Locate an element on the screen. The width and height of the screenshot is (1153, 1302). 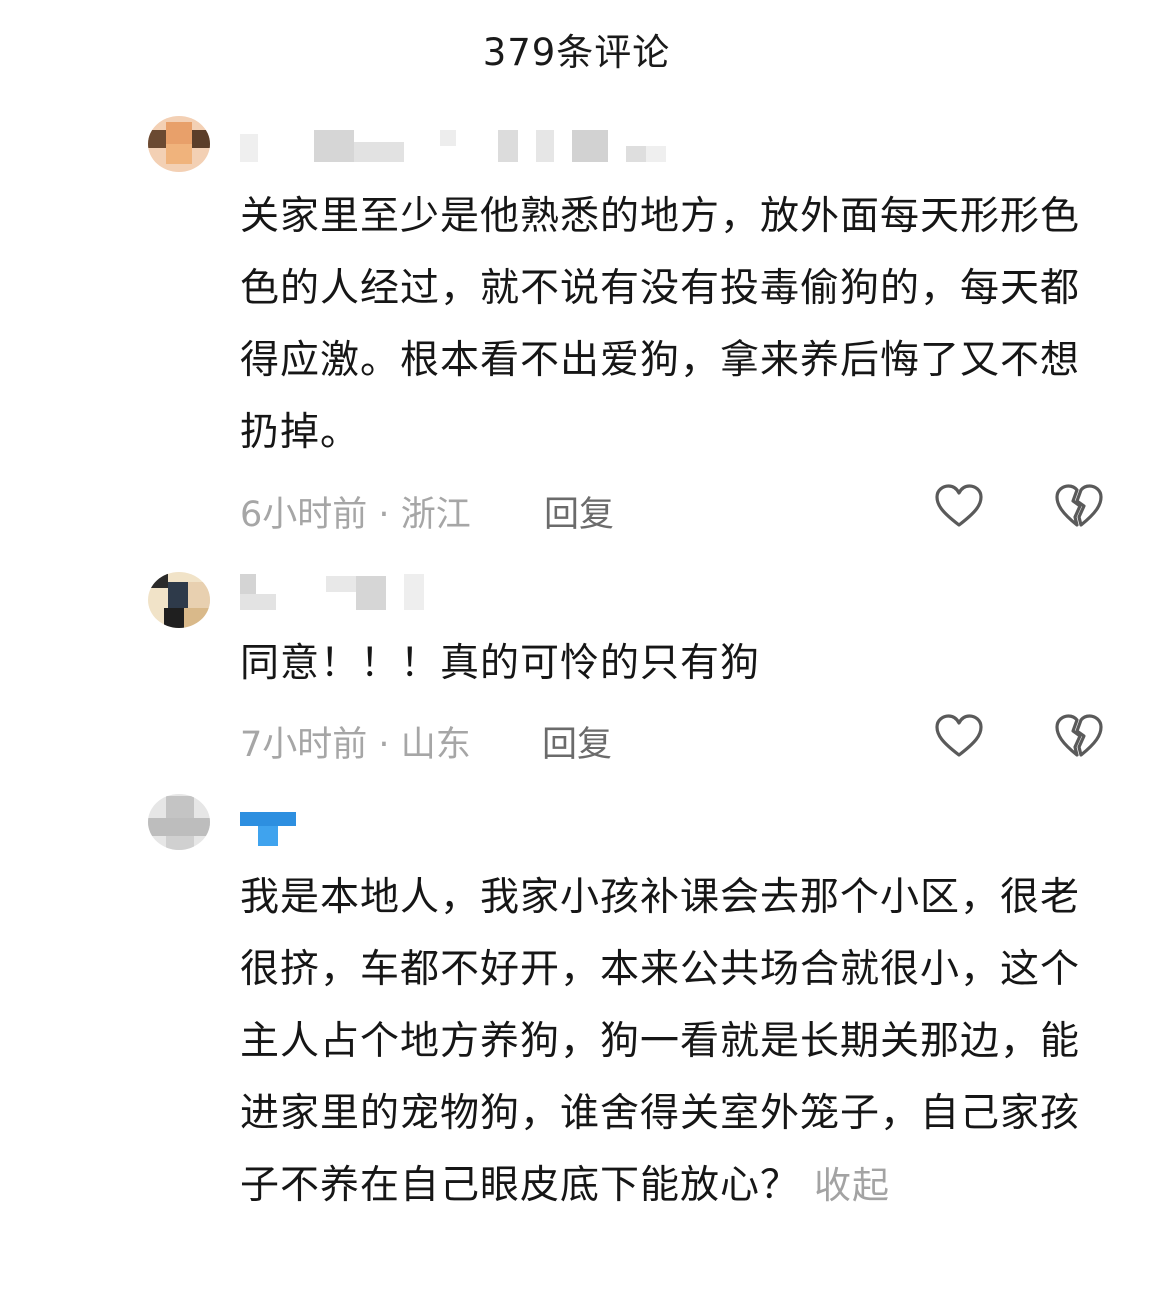
comment-meta: 7小时前 · 山东 is located at coordinates (355, 741).